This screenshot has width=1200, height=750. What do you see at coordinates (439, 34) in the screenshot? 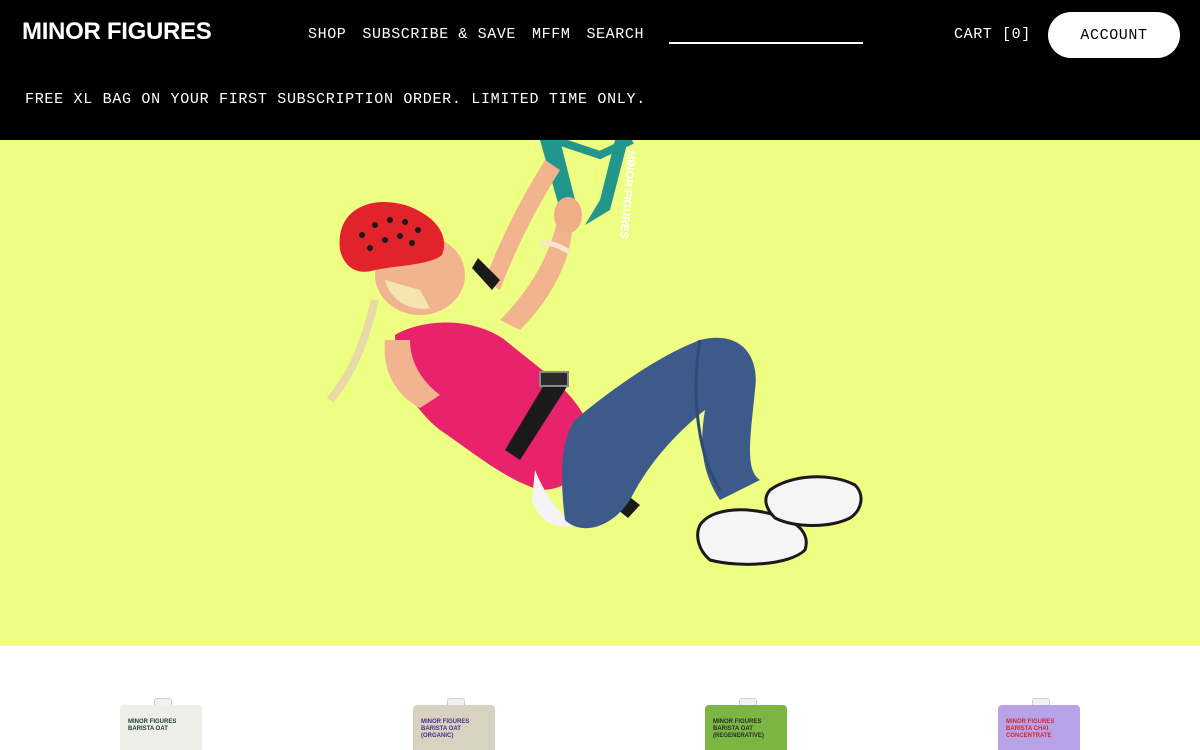
I see `nav-subscribe-save: SUBSCRIBE & SAVE` at bounding box center [439, 34].